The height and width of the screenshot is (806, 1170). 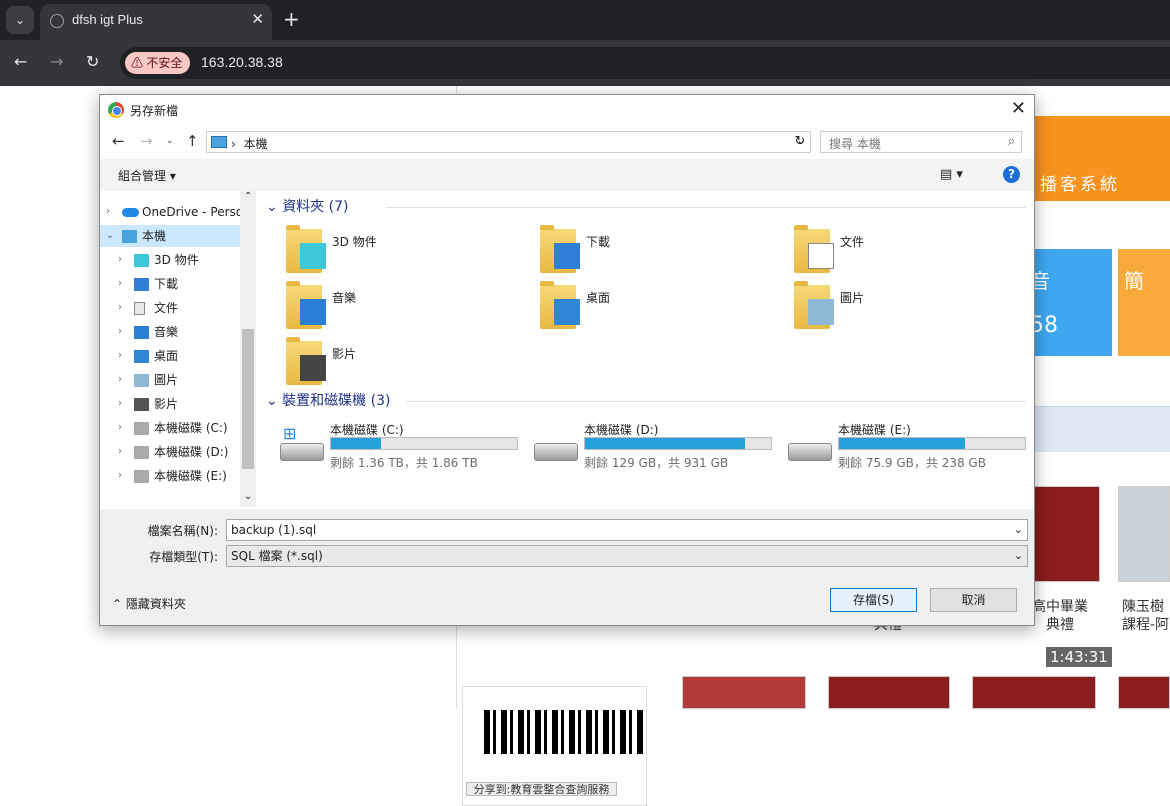 I want to click on folder-item: 下載, so click(x=665, y=252).